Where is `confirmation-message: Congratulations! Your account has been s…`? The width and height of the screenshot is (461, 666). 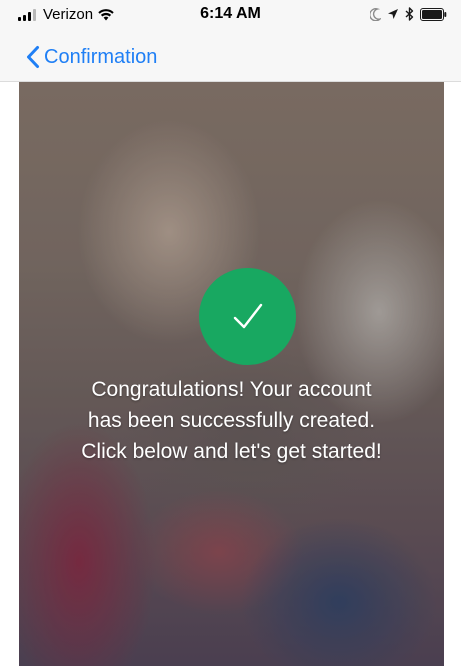
confirmation-message: Congratulations! Your account has been s… is located at coordinates (231, 420).